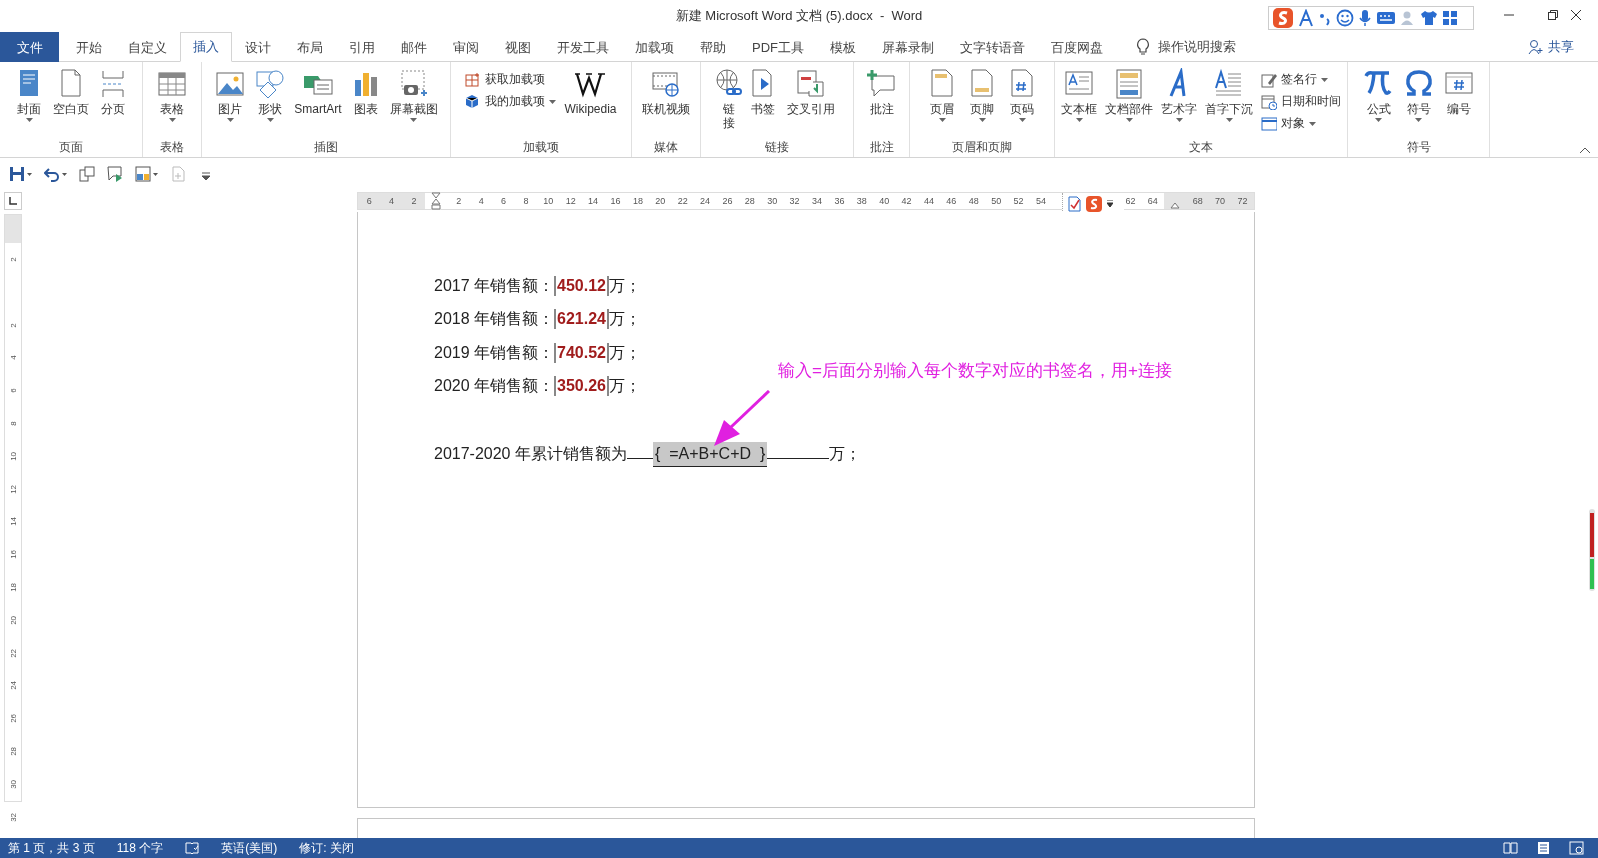 The width and height of the screenshot is (1598, 858). I want to click on ribbon-button: 我的加载项, so click(511, 101).